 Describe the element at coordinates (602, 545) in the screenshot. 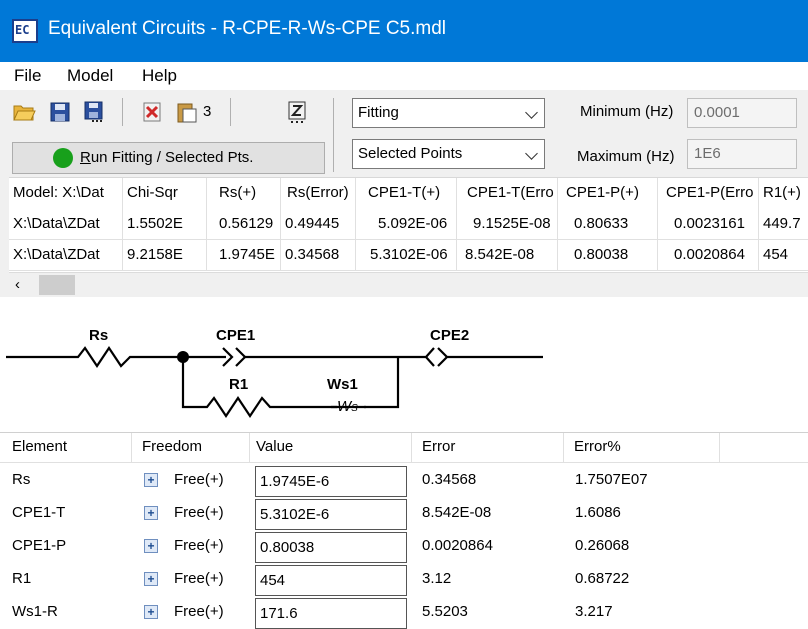

I see `error-pct-value: 0.26068` at that location.